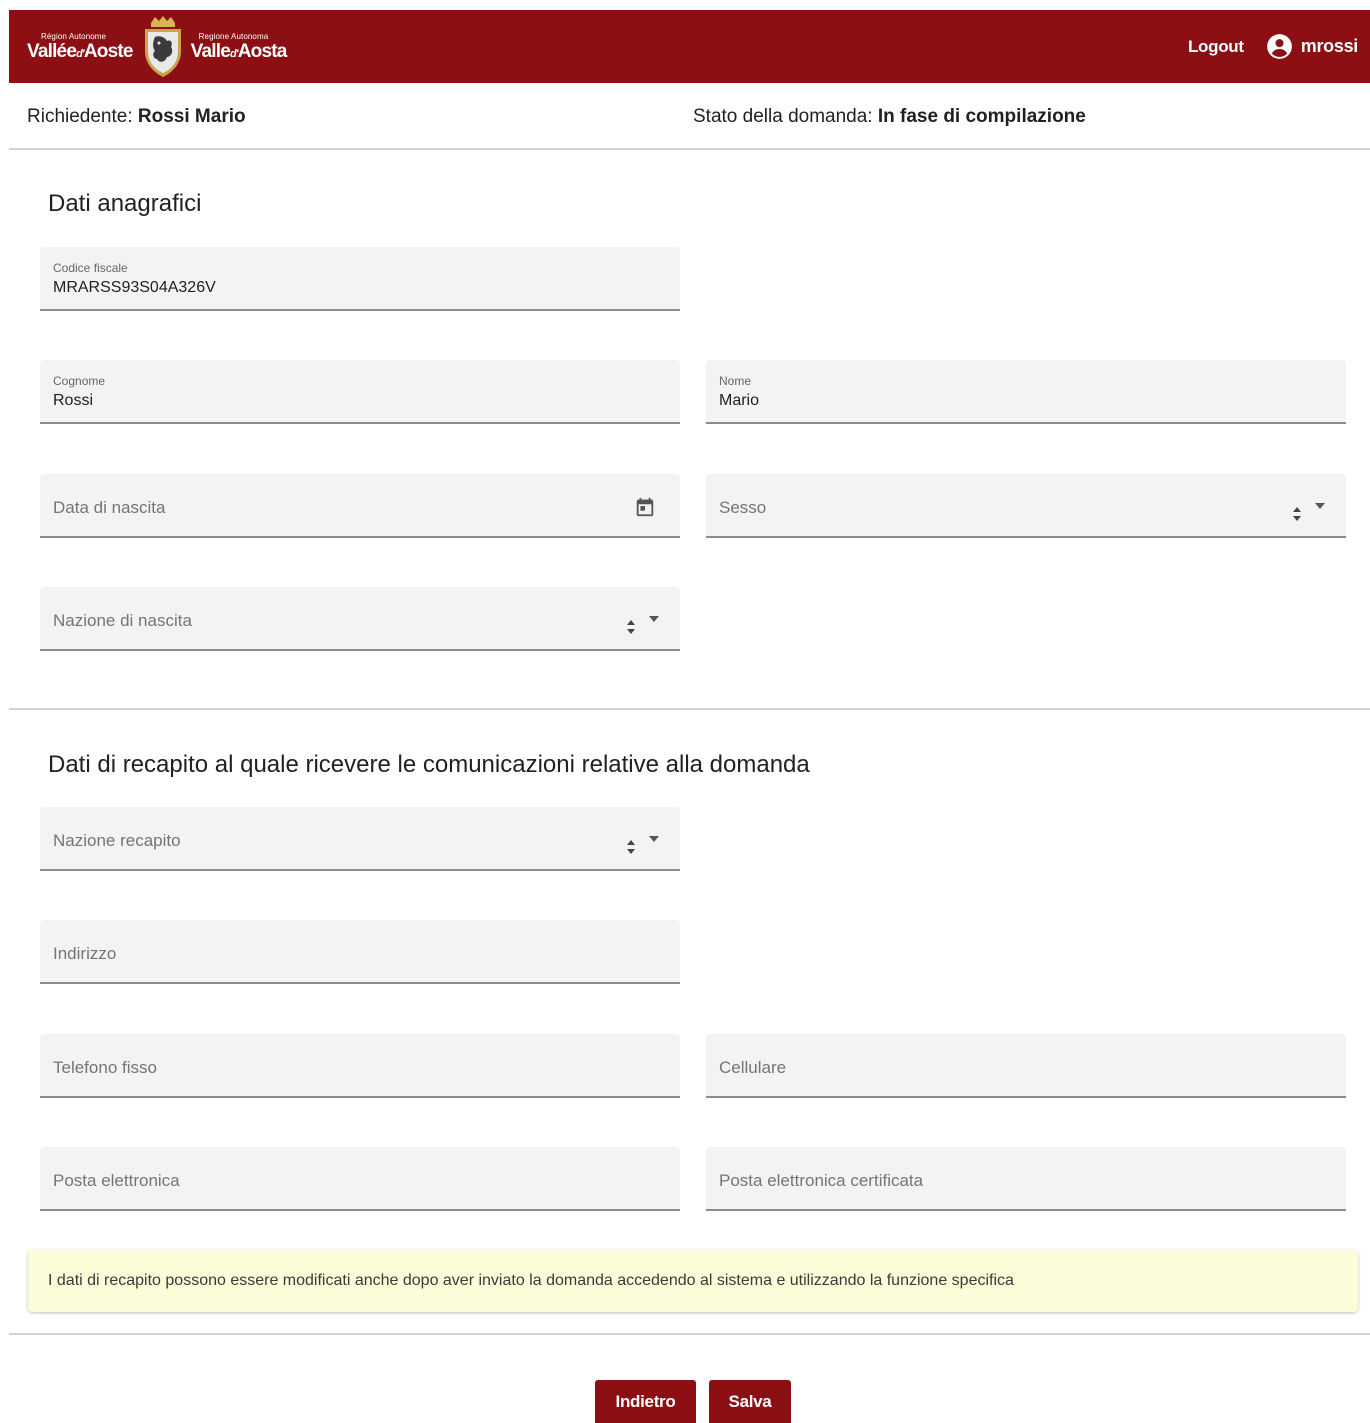  Describe the element at coordinates (743, 507) in the screenshot. I see `sex-placeholder: Sesso` at that location.